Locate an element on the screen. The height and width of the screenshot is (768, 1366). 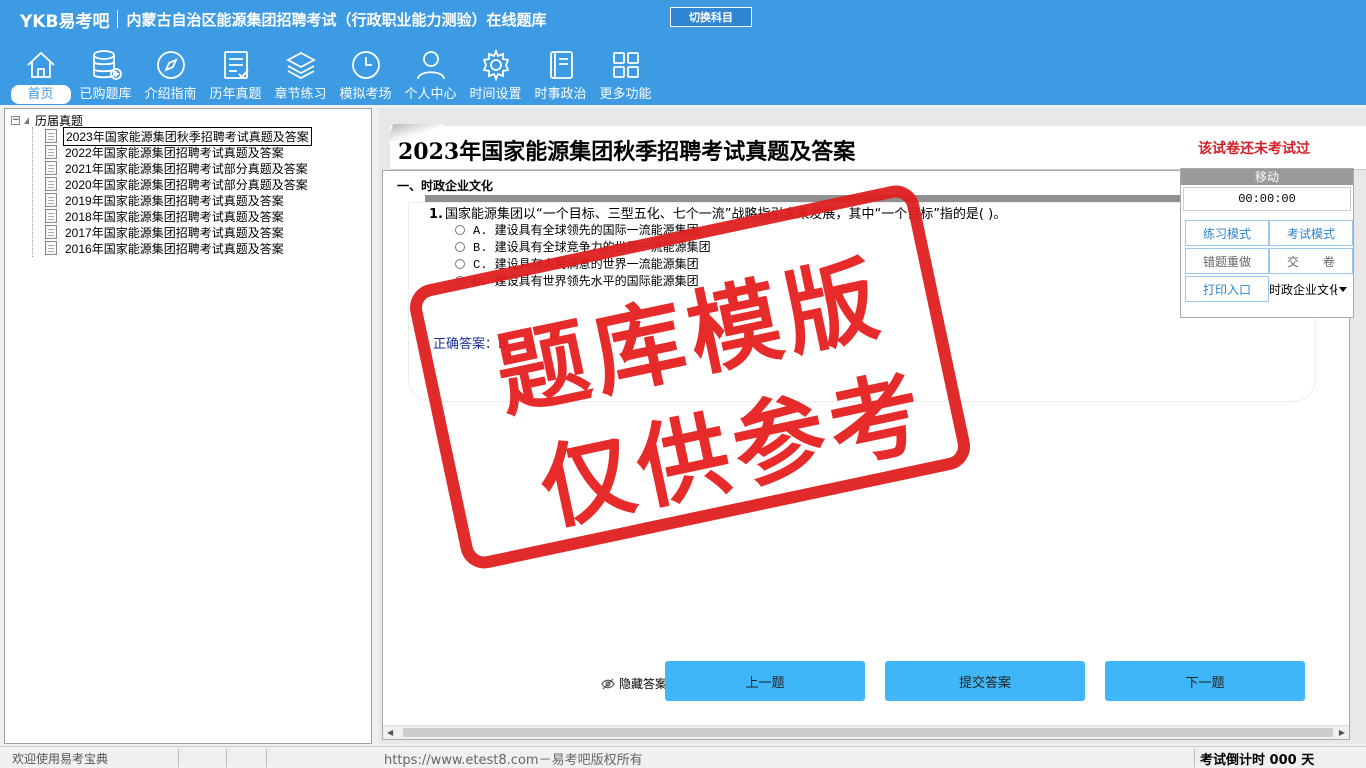
hand-in-button: 交 卷 is located at coordinates (1311, 261).